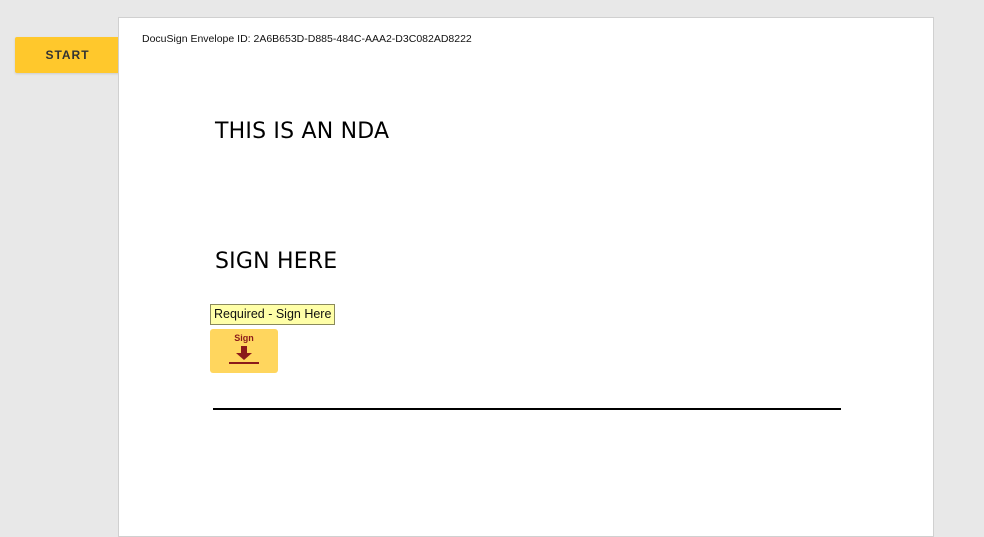  Describe the element at coordinates (244, 338) in the screenshot. I see `sign-tab-label: Sign` at that location.